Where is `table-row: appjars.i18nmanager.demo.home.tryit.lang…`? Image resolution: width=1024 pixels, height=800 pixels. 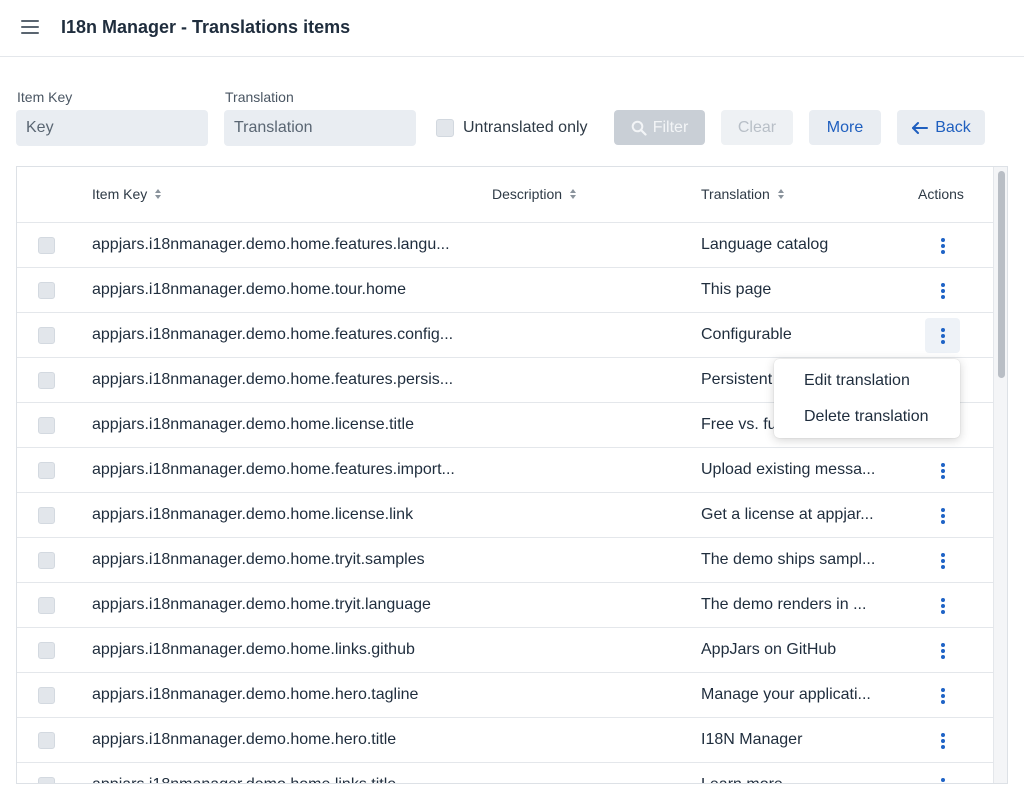
table-row: appjars.i18nmanager.demo.home.tryit.lang… is located at coordinates (505, 605).